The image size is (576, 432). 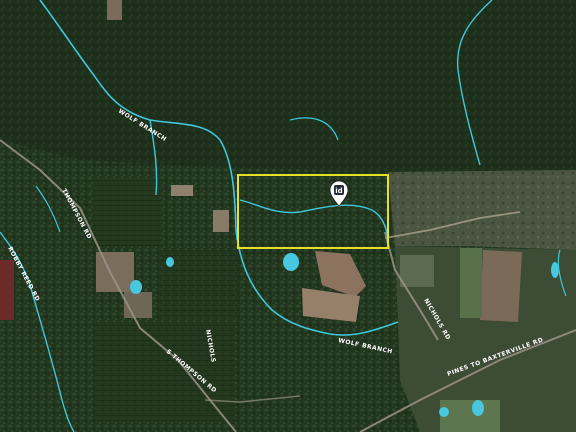 I want to click on cleared-land, so click(x=482, y=210).